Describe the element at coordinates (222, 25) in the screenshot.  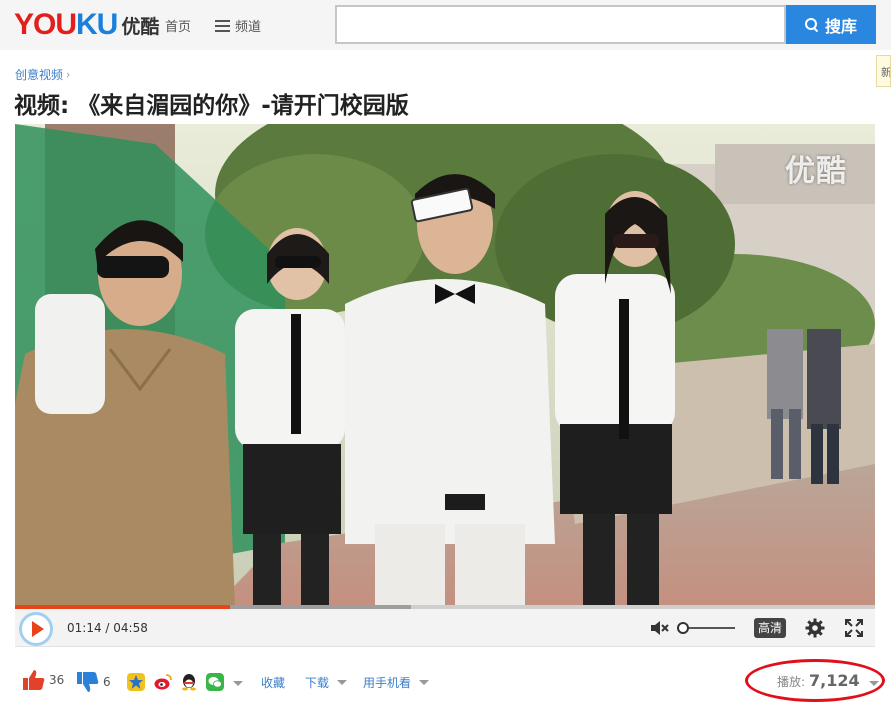
I see `menu-icon` at that location.